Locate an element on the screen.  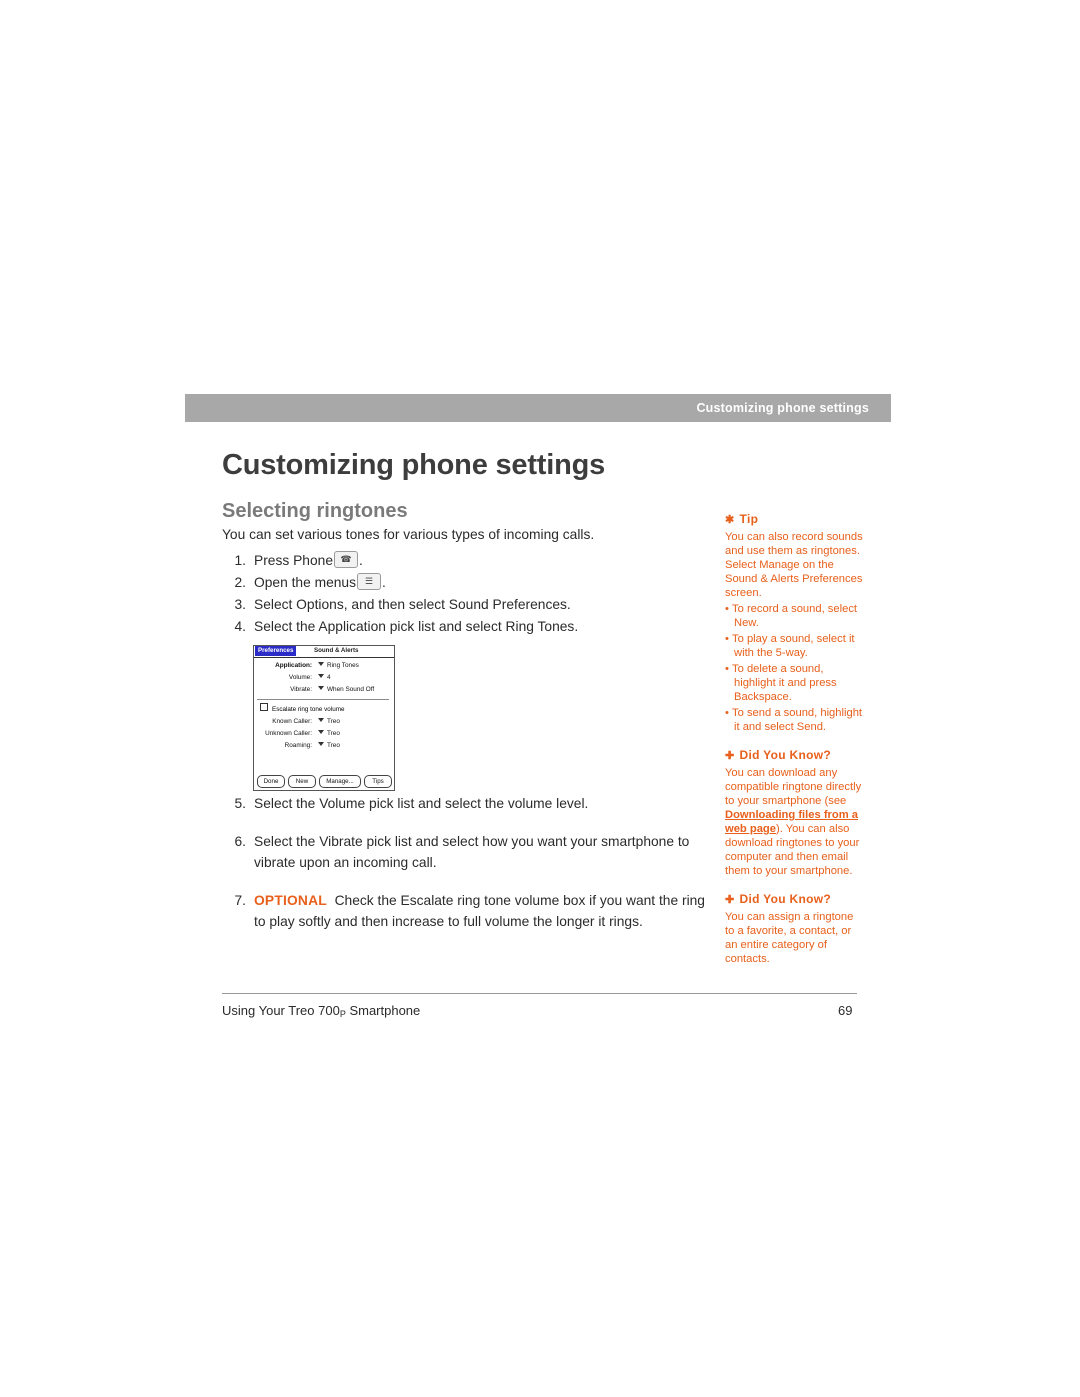
step-number: 1. is located at coordinates (240, 560).